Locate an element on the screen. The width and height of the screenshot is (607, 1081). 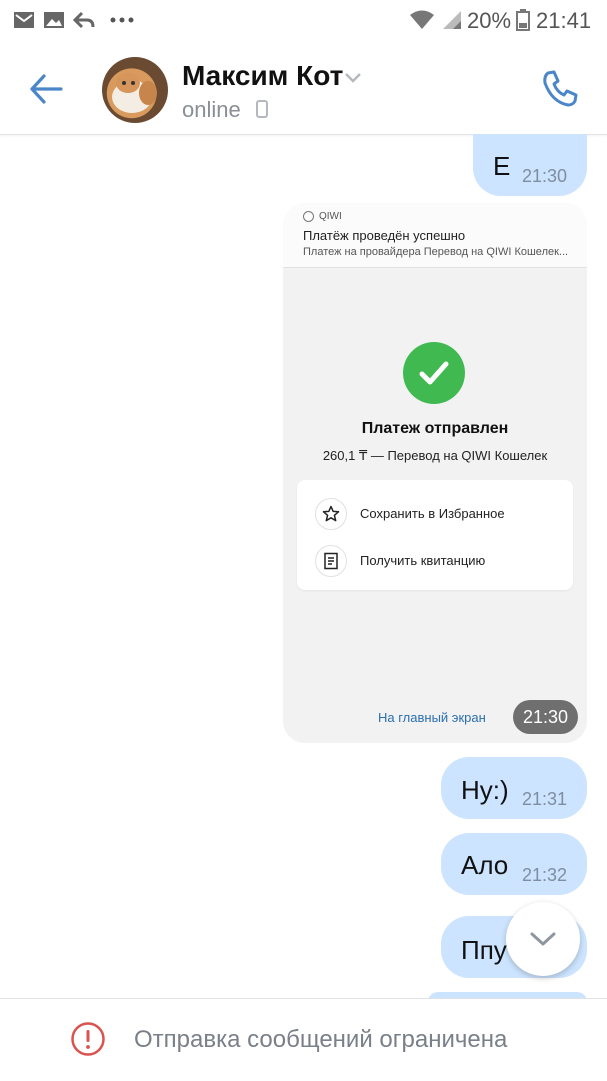
message-text: Ну:) is located at coordinates (485, 790).